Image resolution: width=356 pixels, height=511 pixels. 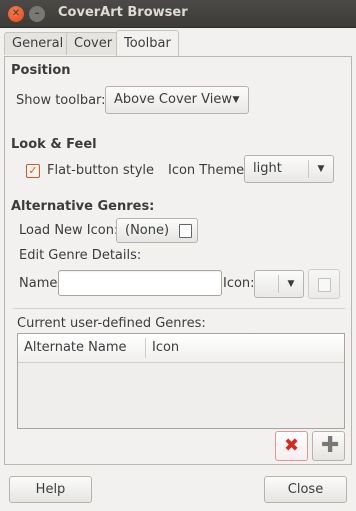 I want to click on add-genre-button: ✚, so click(x=328, y=446).